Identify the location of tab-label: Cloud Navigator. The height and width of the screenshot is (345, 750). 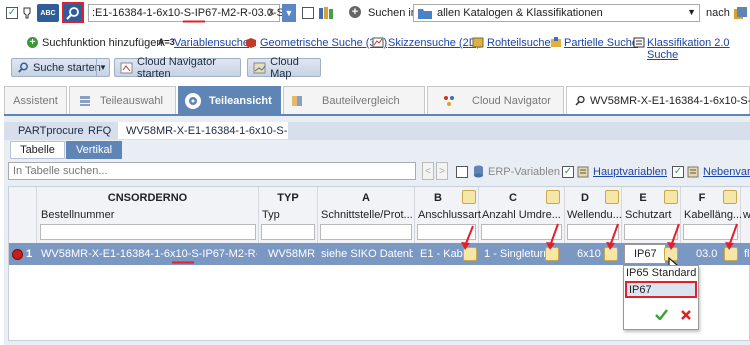
(511, 100).